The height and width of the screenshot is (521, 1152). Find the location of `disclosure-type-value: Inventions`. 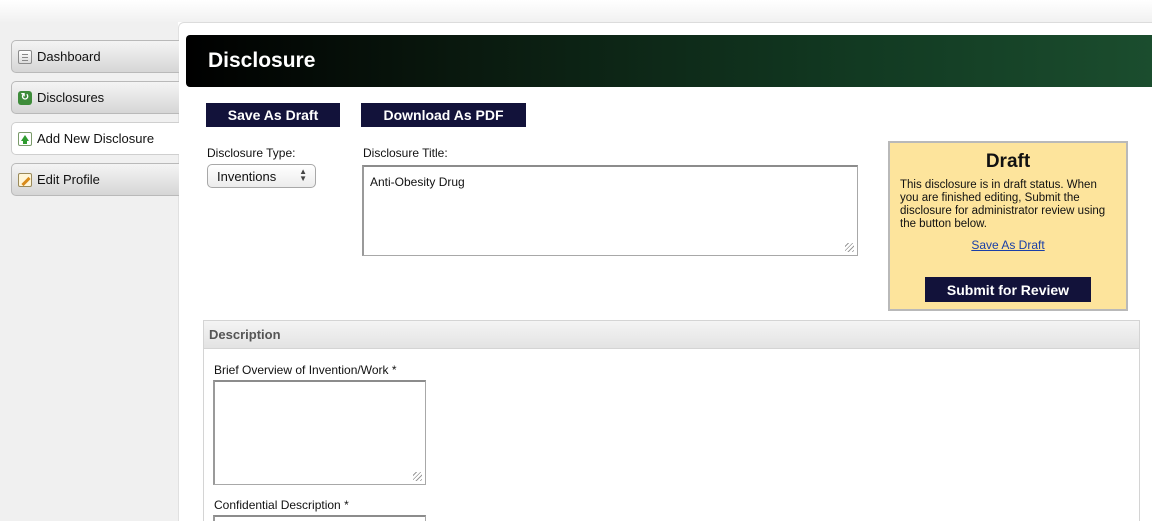

disclosure-type-value: Inventions is located at coordinates (247, 176).